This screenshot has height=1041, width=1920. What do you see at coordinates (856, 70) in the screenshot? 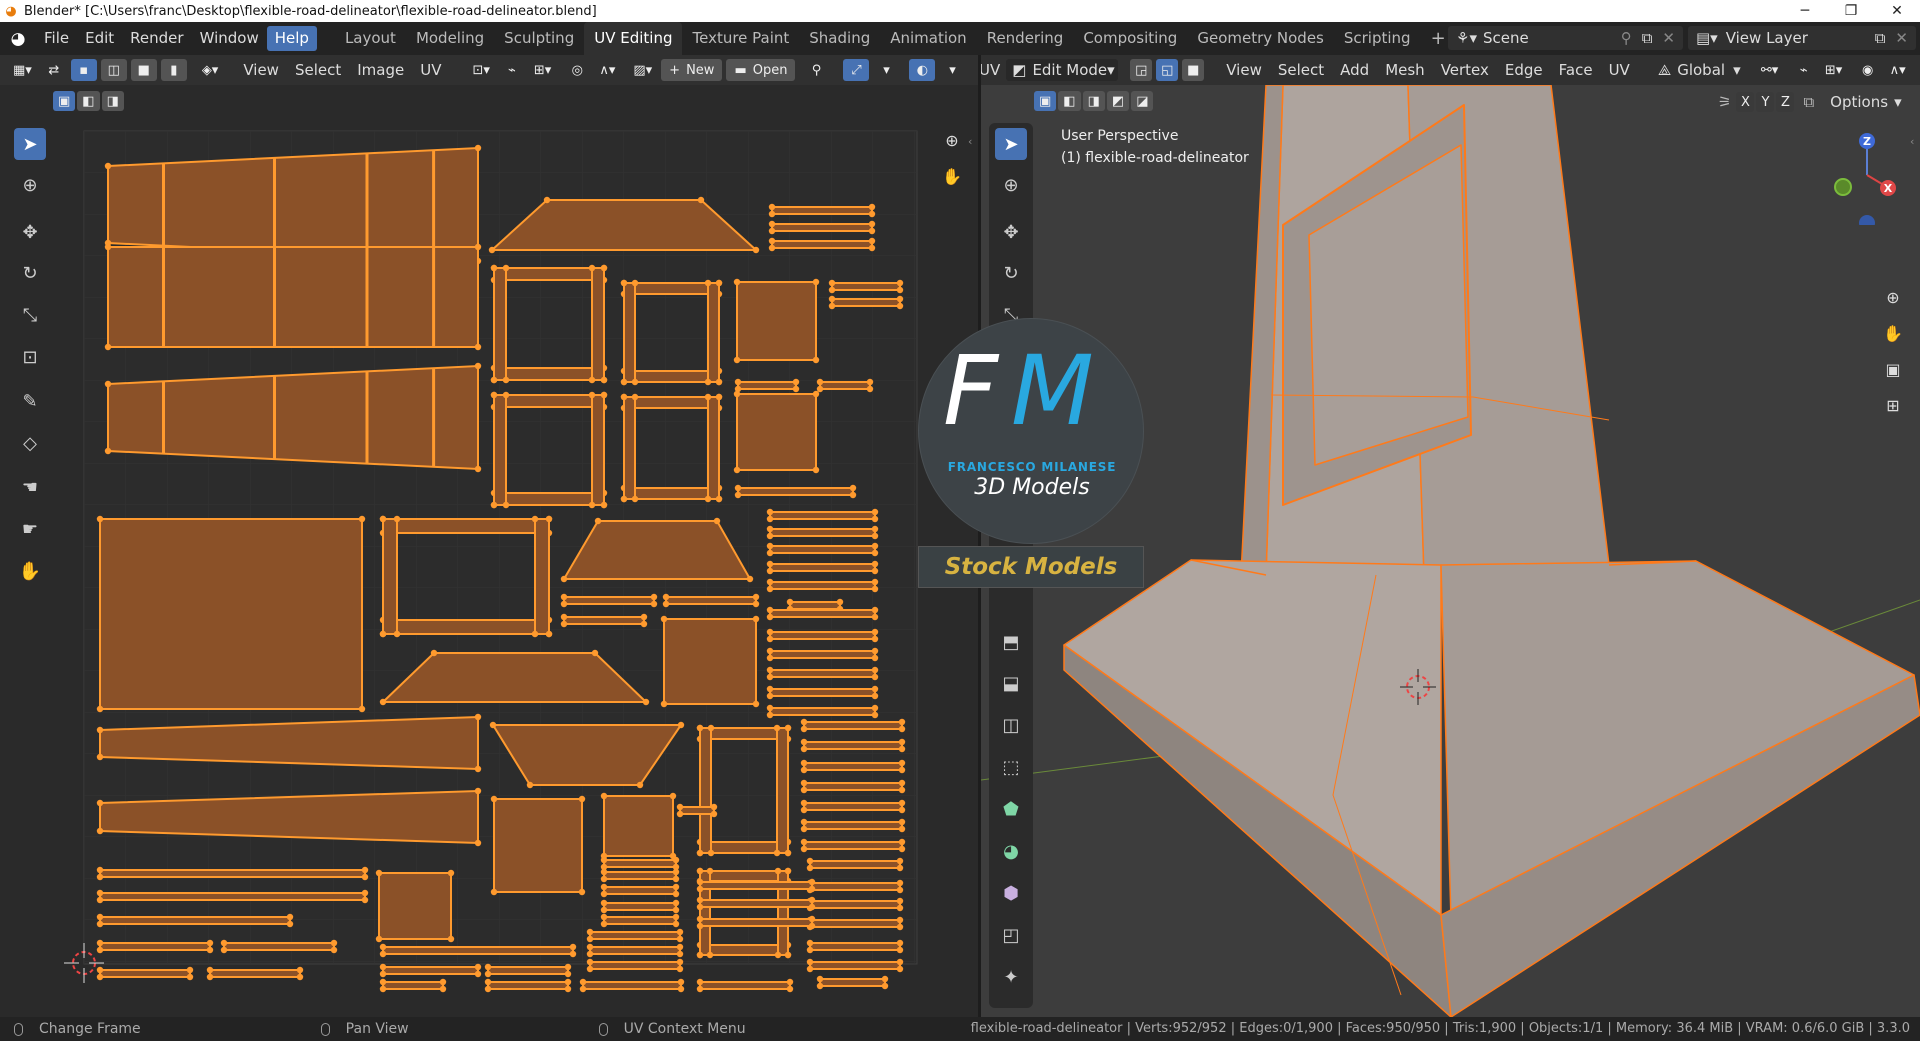
I see `gizmo-toggle-icon: ⤢` at bounding box center [856, 70].